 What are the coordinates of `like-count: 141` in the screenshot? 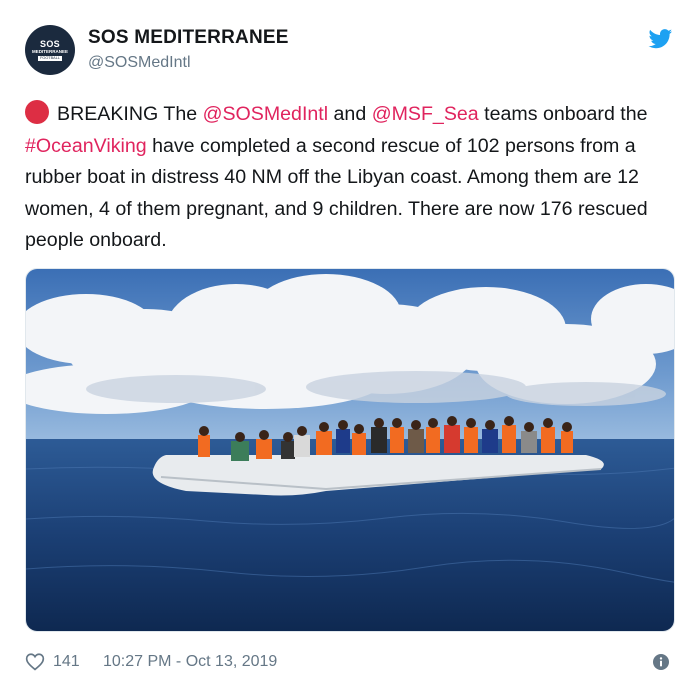 It's located at (66, 662).